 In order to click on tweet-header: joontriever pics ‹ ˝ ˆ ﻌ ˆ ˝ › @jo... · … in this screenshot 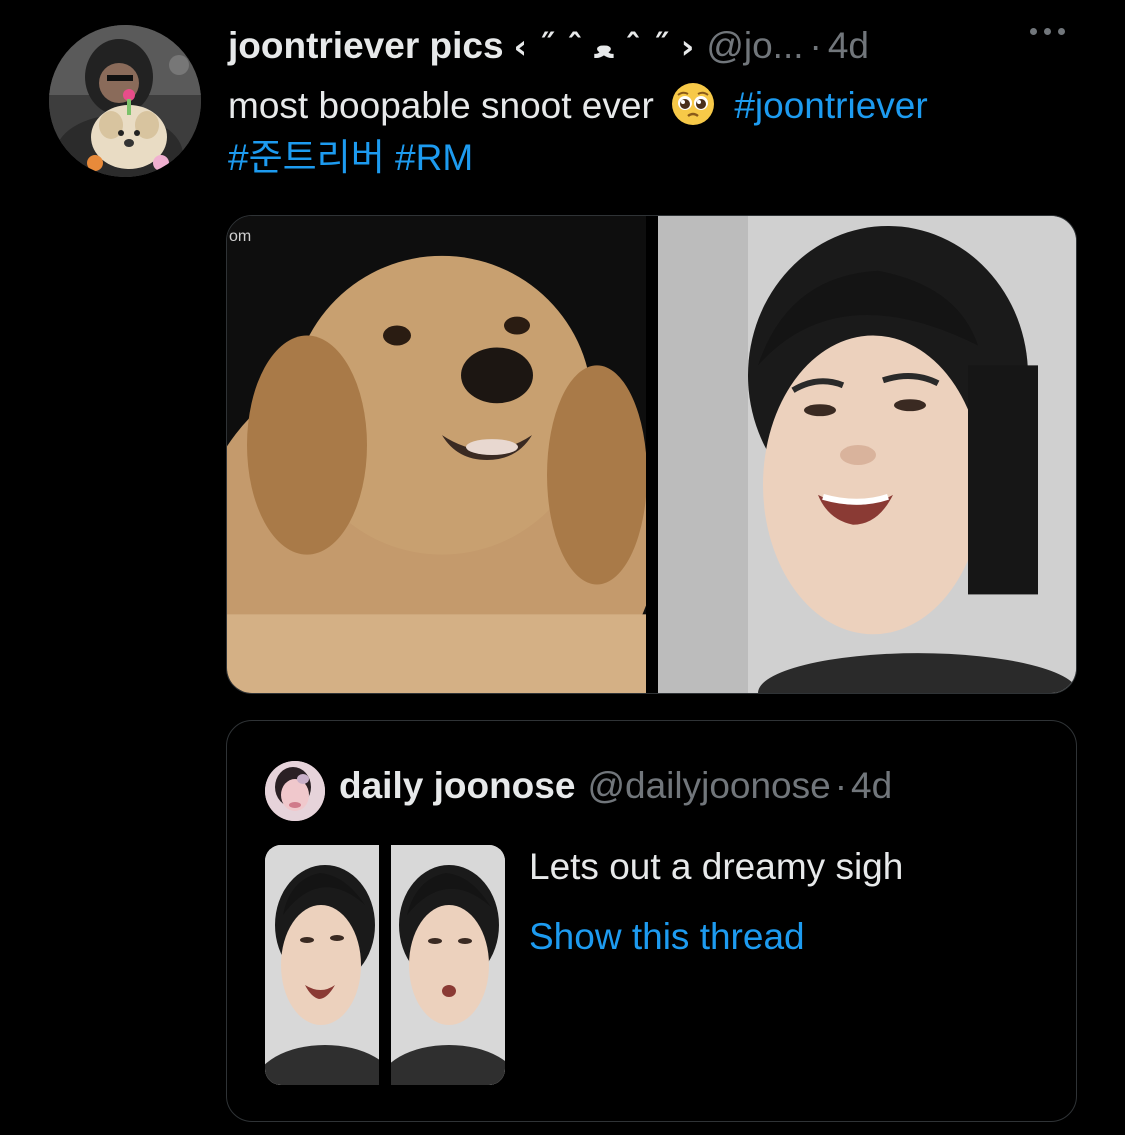, I will do `click(548, 46)`.